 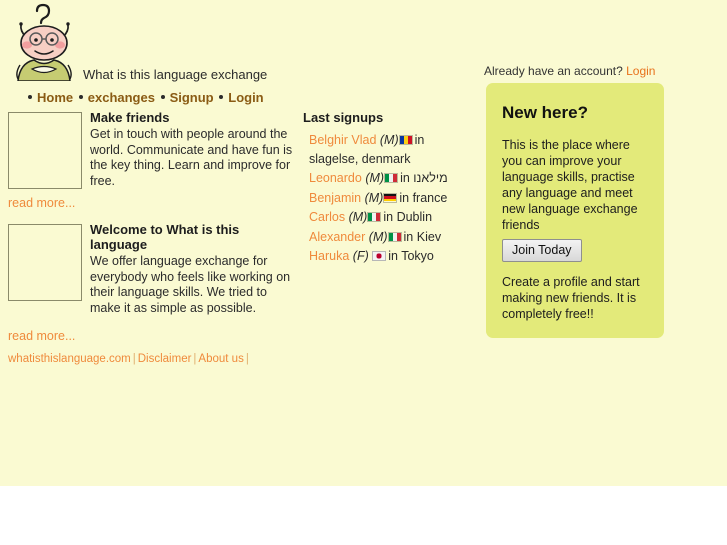 I want to click on account-prompt: Already have an account? Login, so click(x=569, y=71).